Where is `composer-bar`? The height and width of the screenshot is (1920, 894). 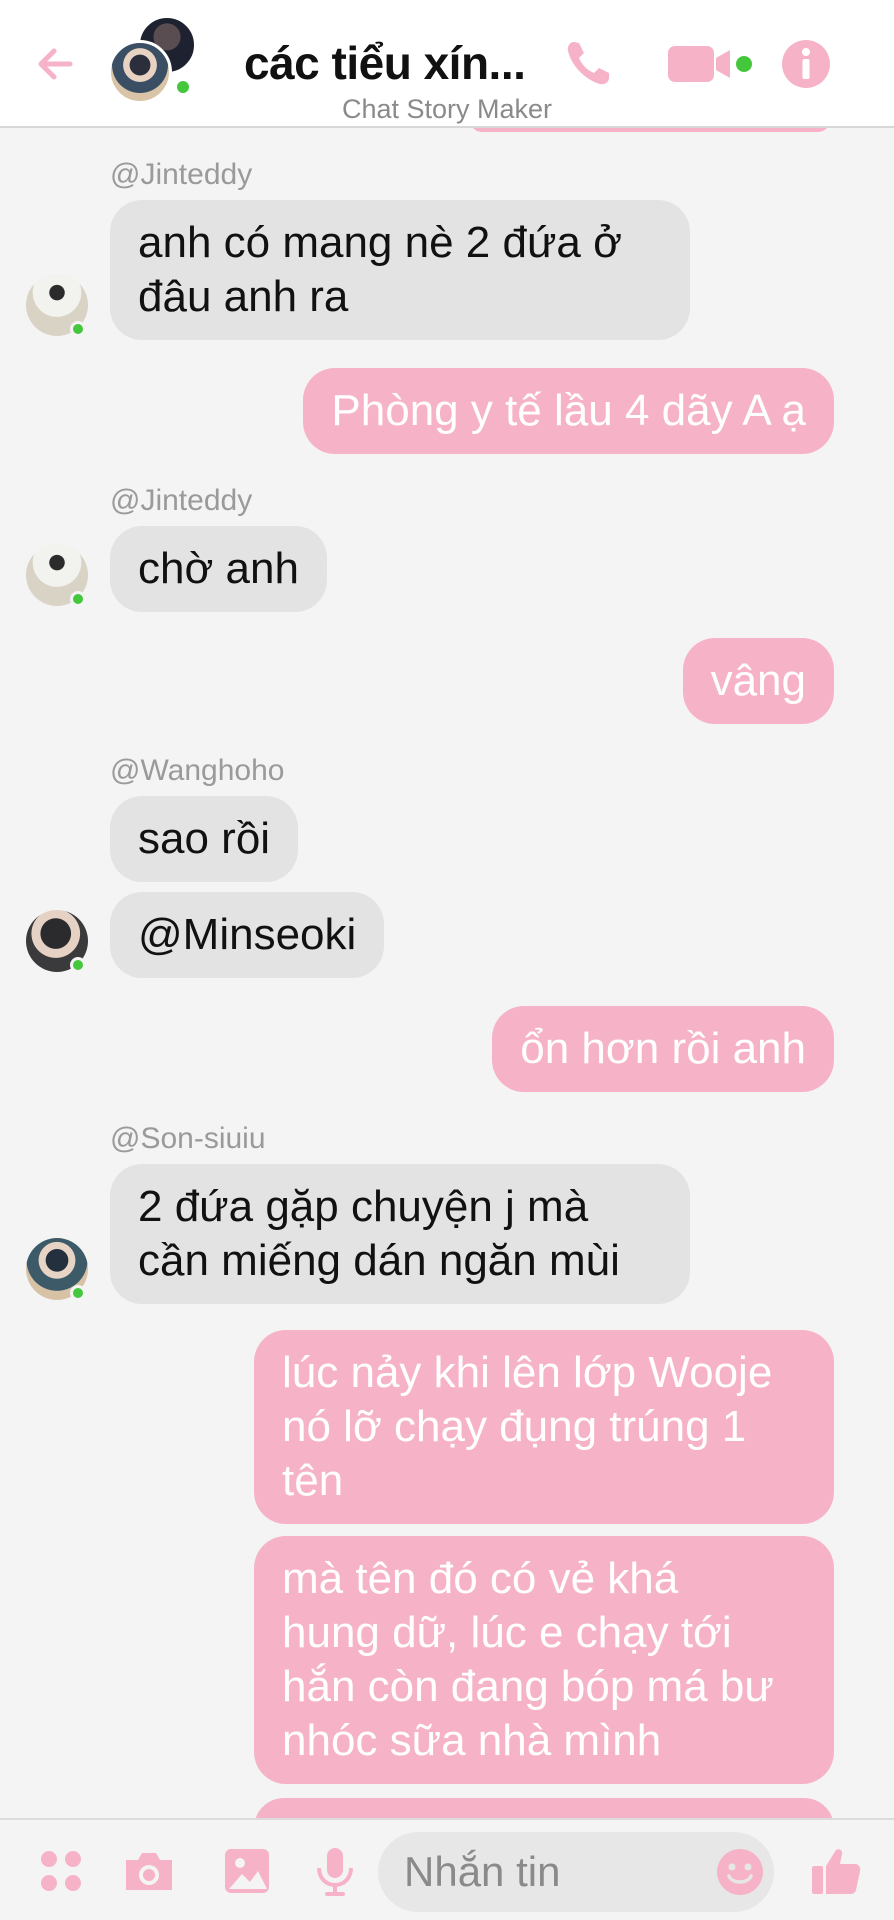 composer-bar is located at coordinates (447, 1869).